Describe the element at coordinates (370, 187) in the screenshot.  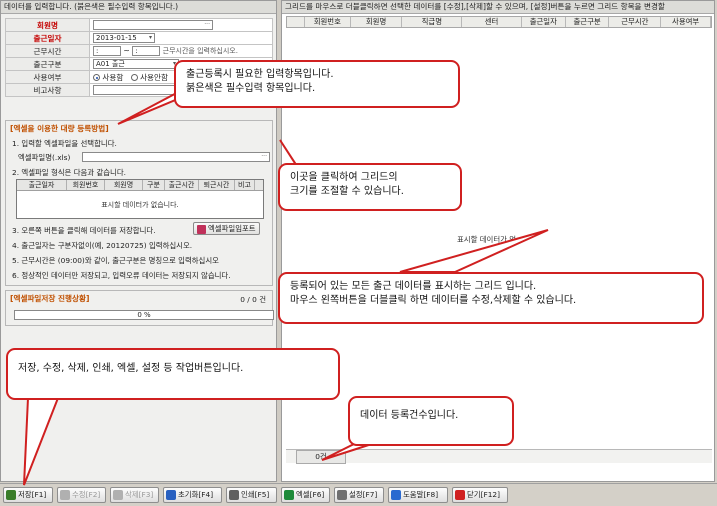
I see `callout-grid-resize: 이곳을 클릭하여 그리드의 크기를 조절할 수 있습니다.` at that location.